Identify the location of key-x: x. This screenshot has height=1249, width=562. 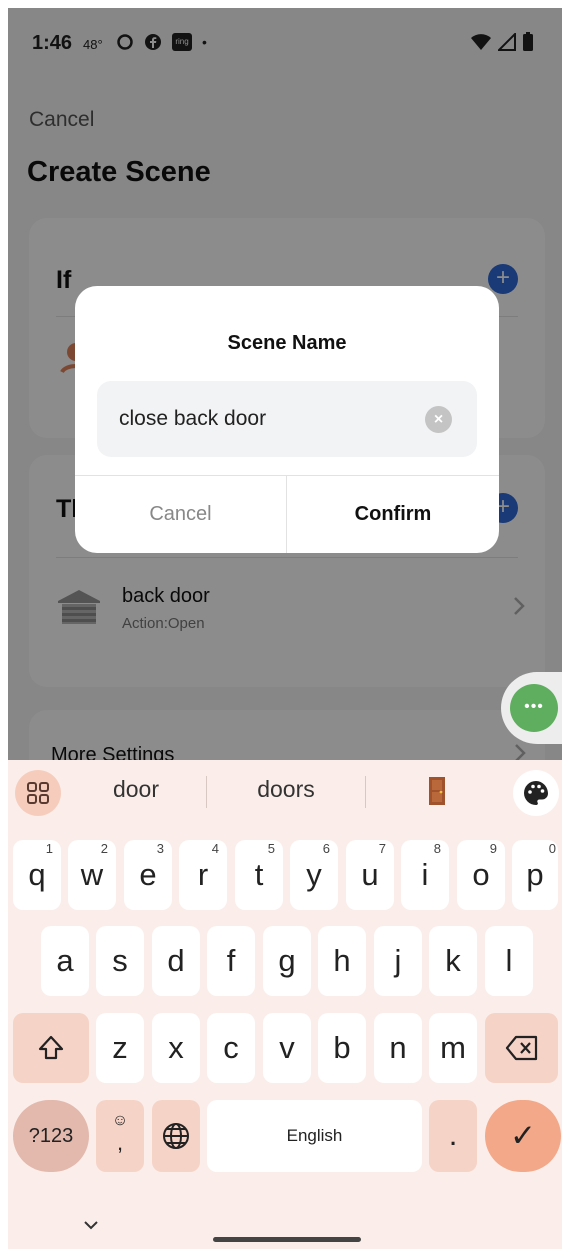
(176, 1048).